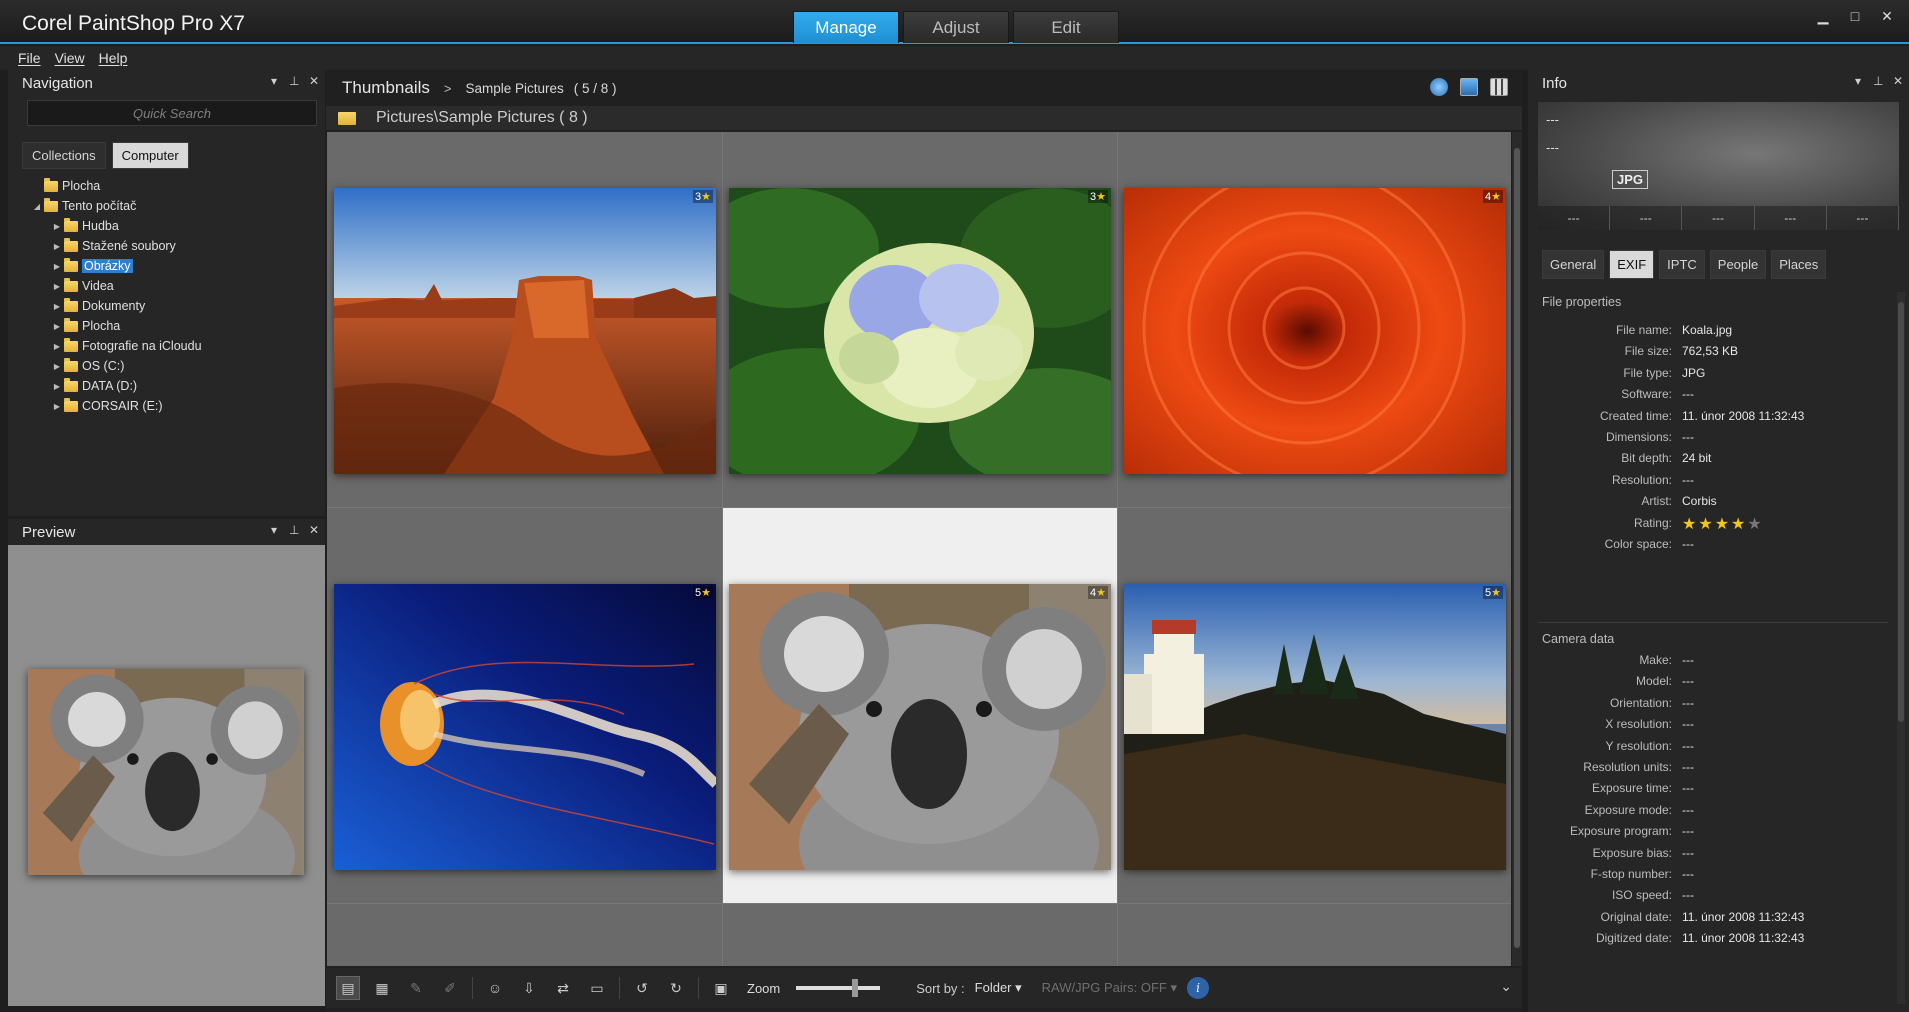 The height and width of the screenshot is (1012, 1909). What do you see at coordinates (1738, 264) in the screenshot?
I see `tab-people: People` at bounding box center [1738, 264].